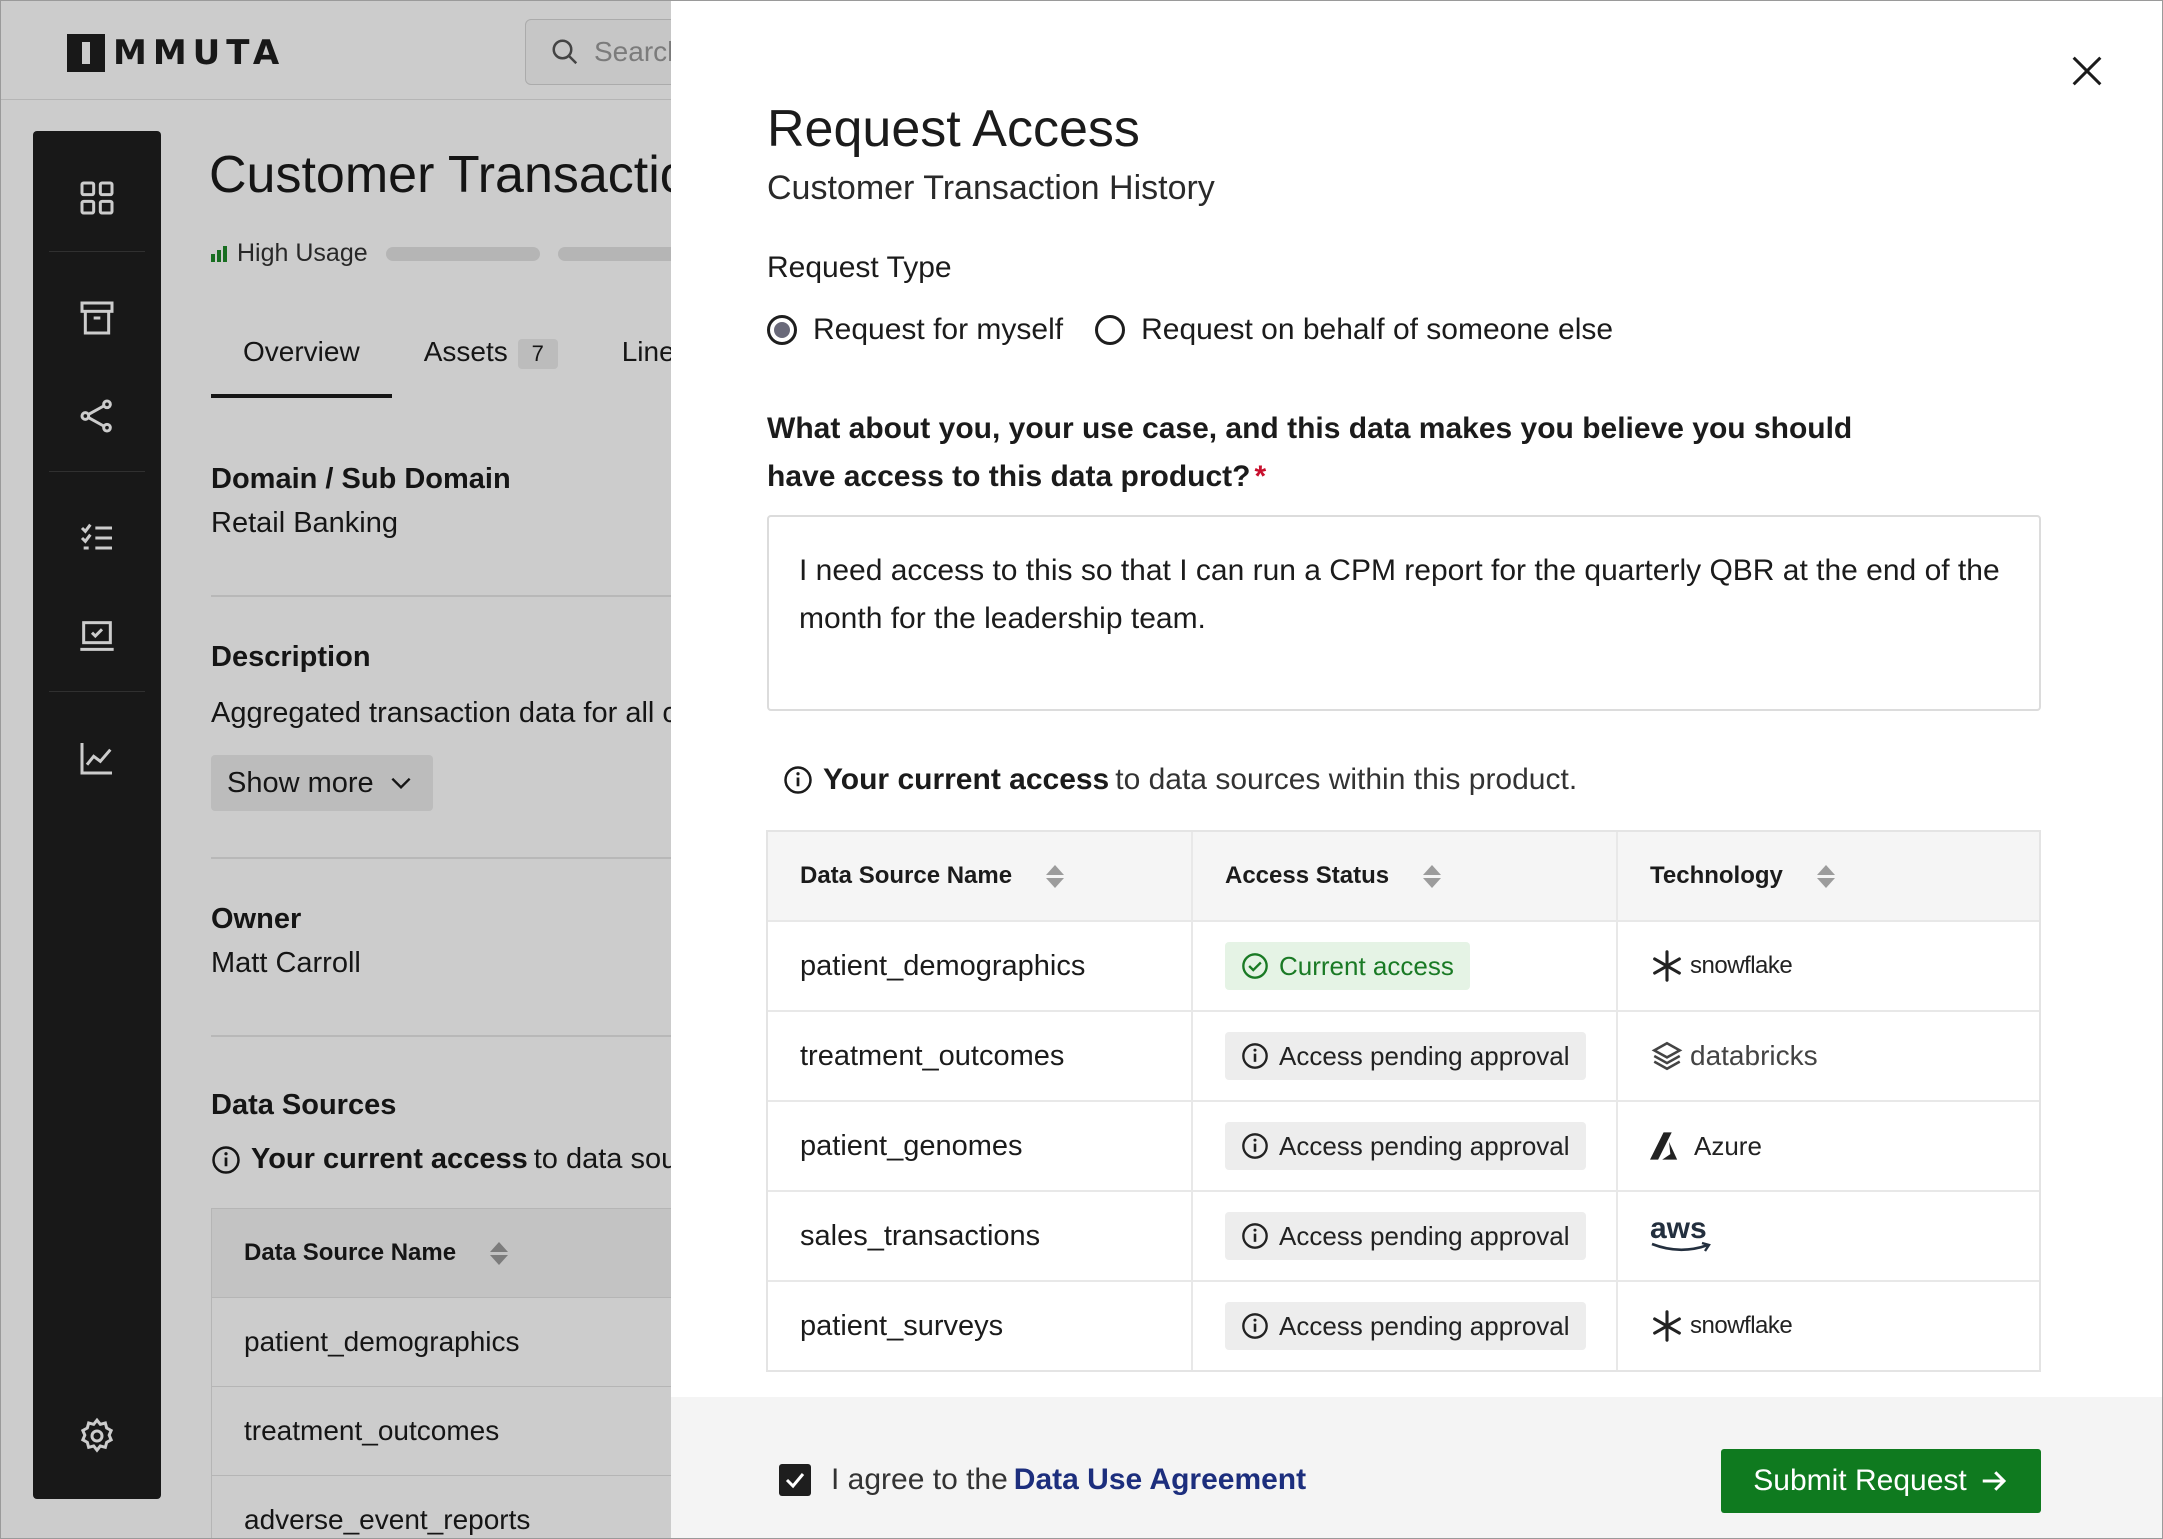 This screenshot has width=2163, height=1539. I want to click on radio-button-checked, so click(782, 330).